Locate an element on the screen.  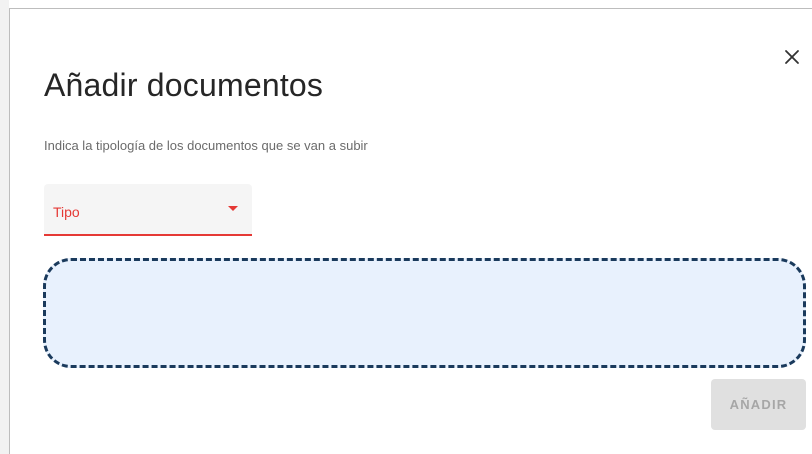
close-button is located at coordinates (792, 57).